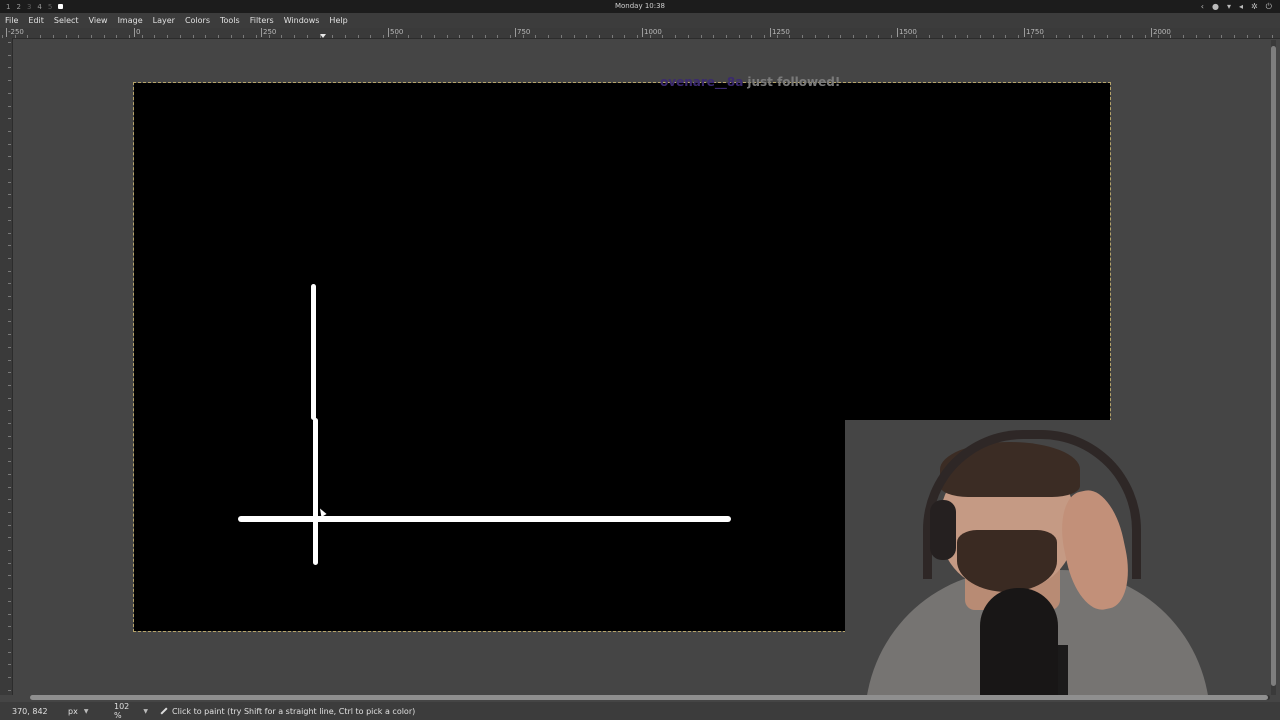 The image size is (1280, 720). I want to click on vertical-scrollbar-thumb, so click(1273, 366).